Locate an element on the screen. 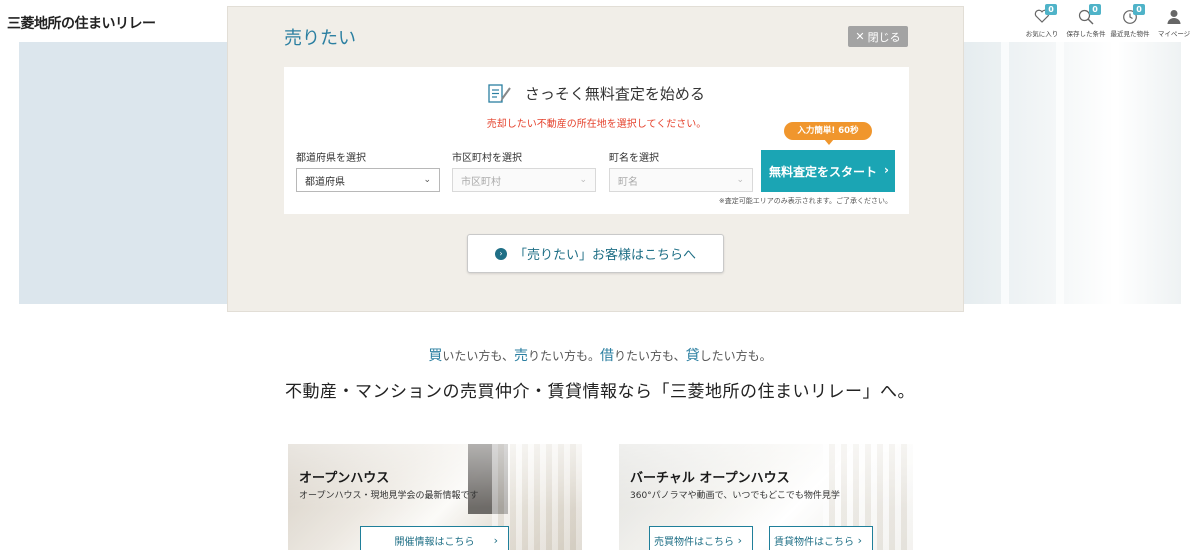 The height and width of the screenshot is (550, 1200). event-info-label: 開催情報はこちら is located at coordinates (434, 542).